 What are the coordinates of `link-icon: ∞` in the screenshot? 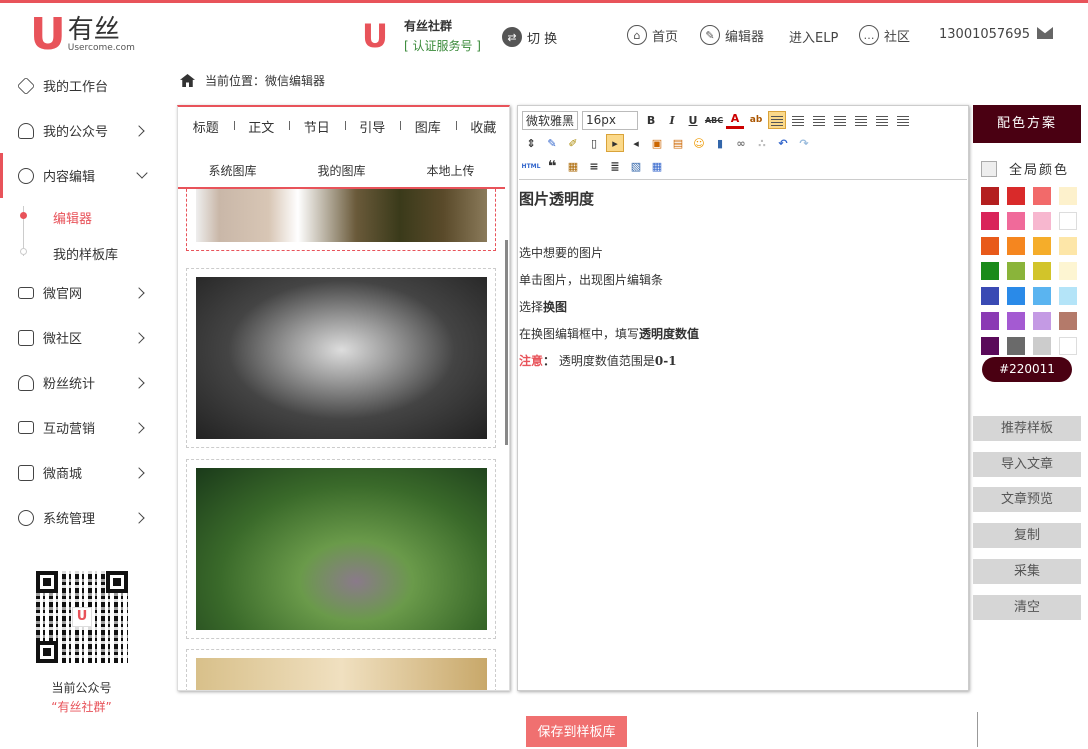 It's located at (741, 143).